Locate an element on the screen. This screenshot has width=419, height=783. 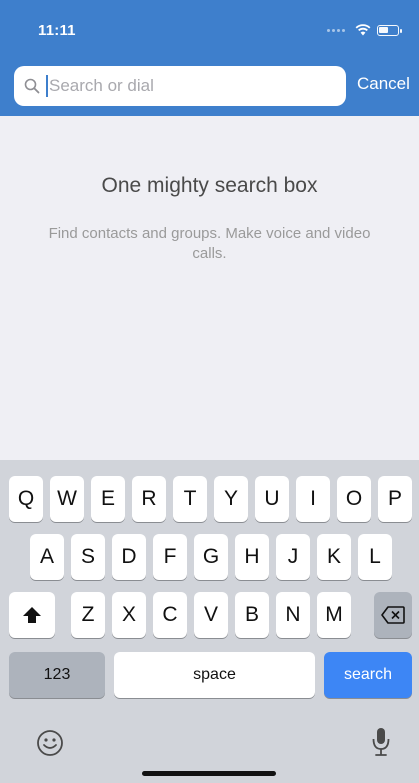
numbers-key: 123 is located at coordinates (57, 675).